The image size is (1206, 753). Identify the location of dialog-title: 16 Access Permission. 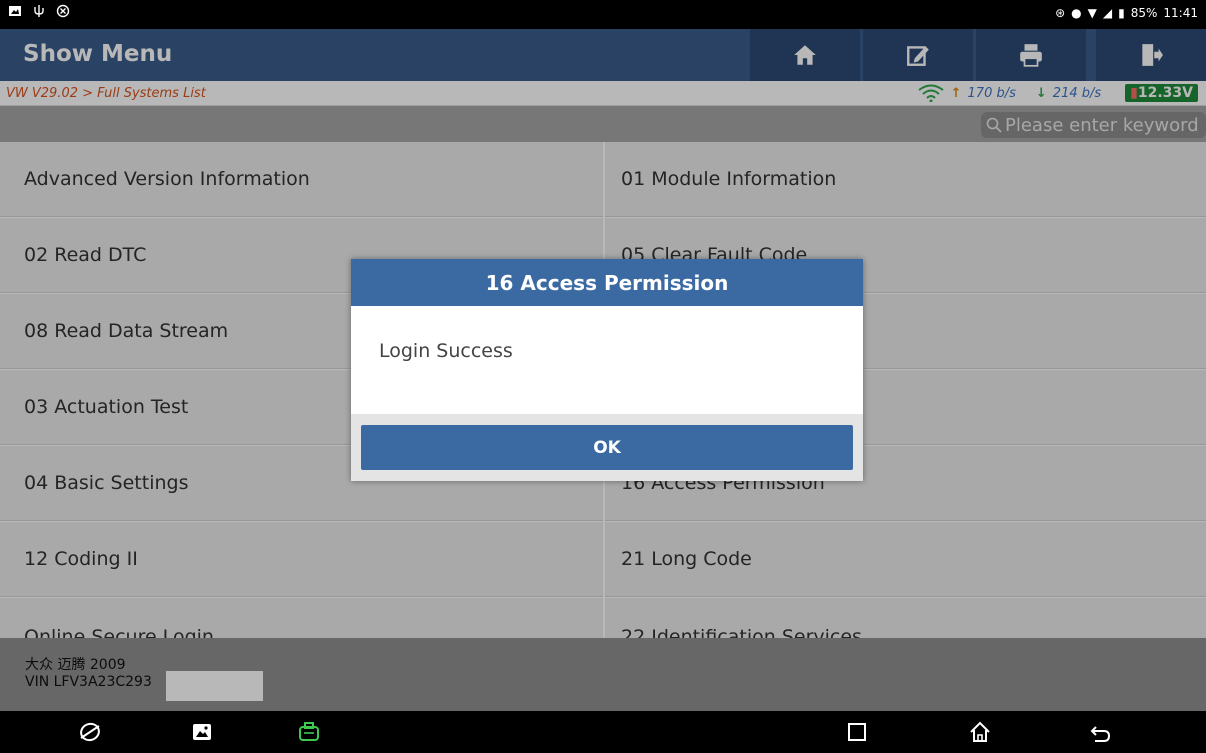
(607, 282).